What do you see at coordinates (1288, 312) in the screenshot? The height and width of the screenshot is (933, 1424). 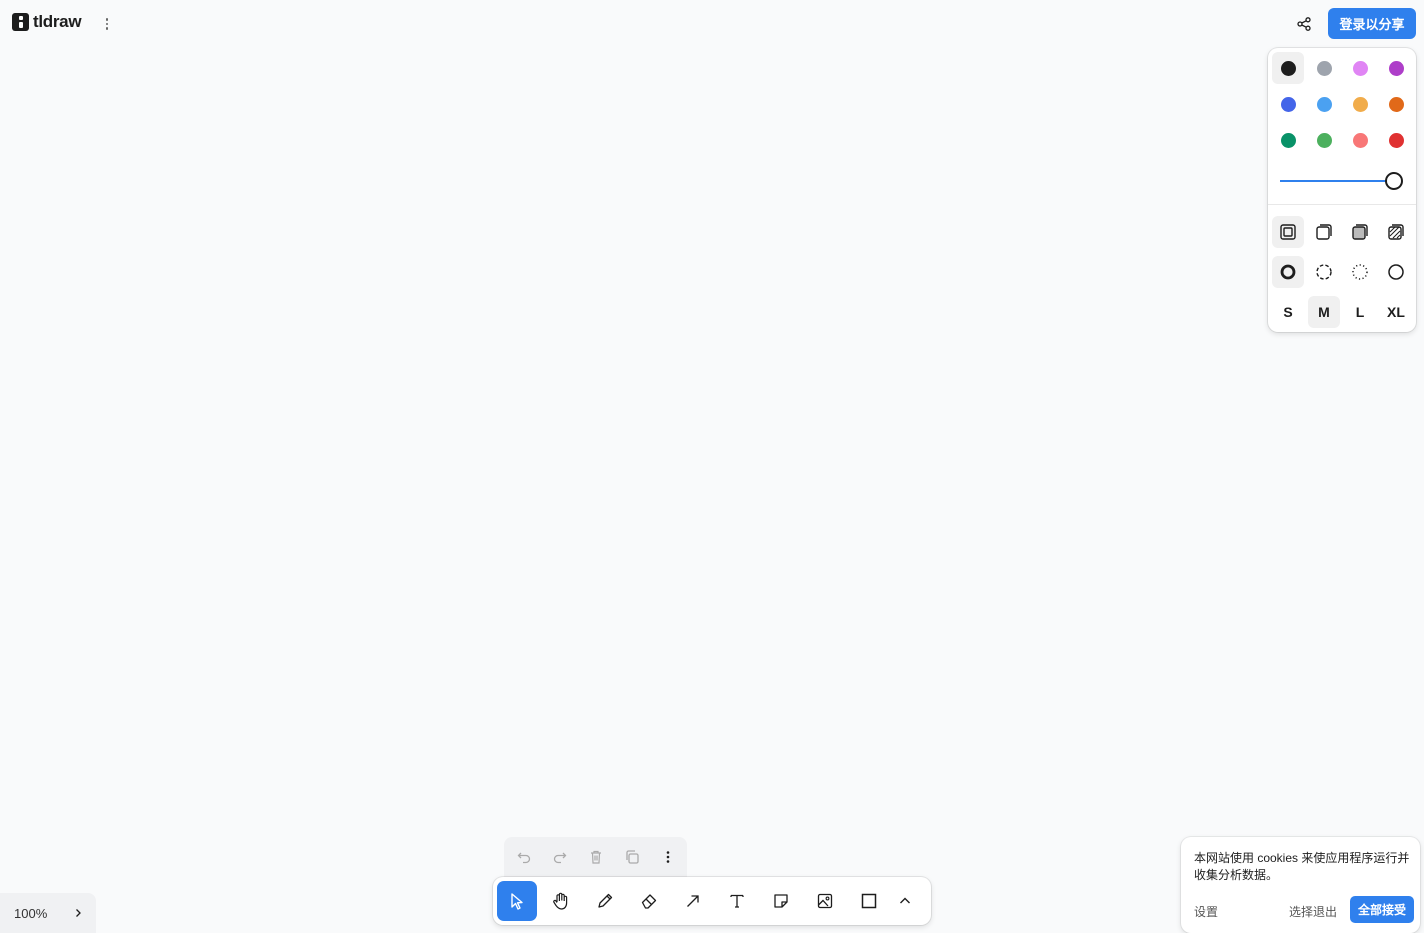 I see `size-s-button: S` at bounding box center [1288, 312].